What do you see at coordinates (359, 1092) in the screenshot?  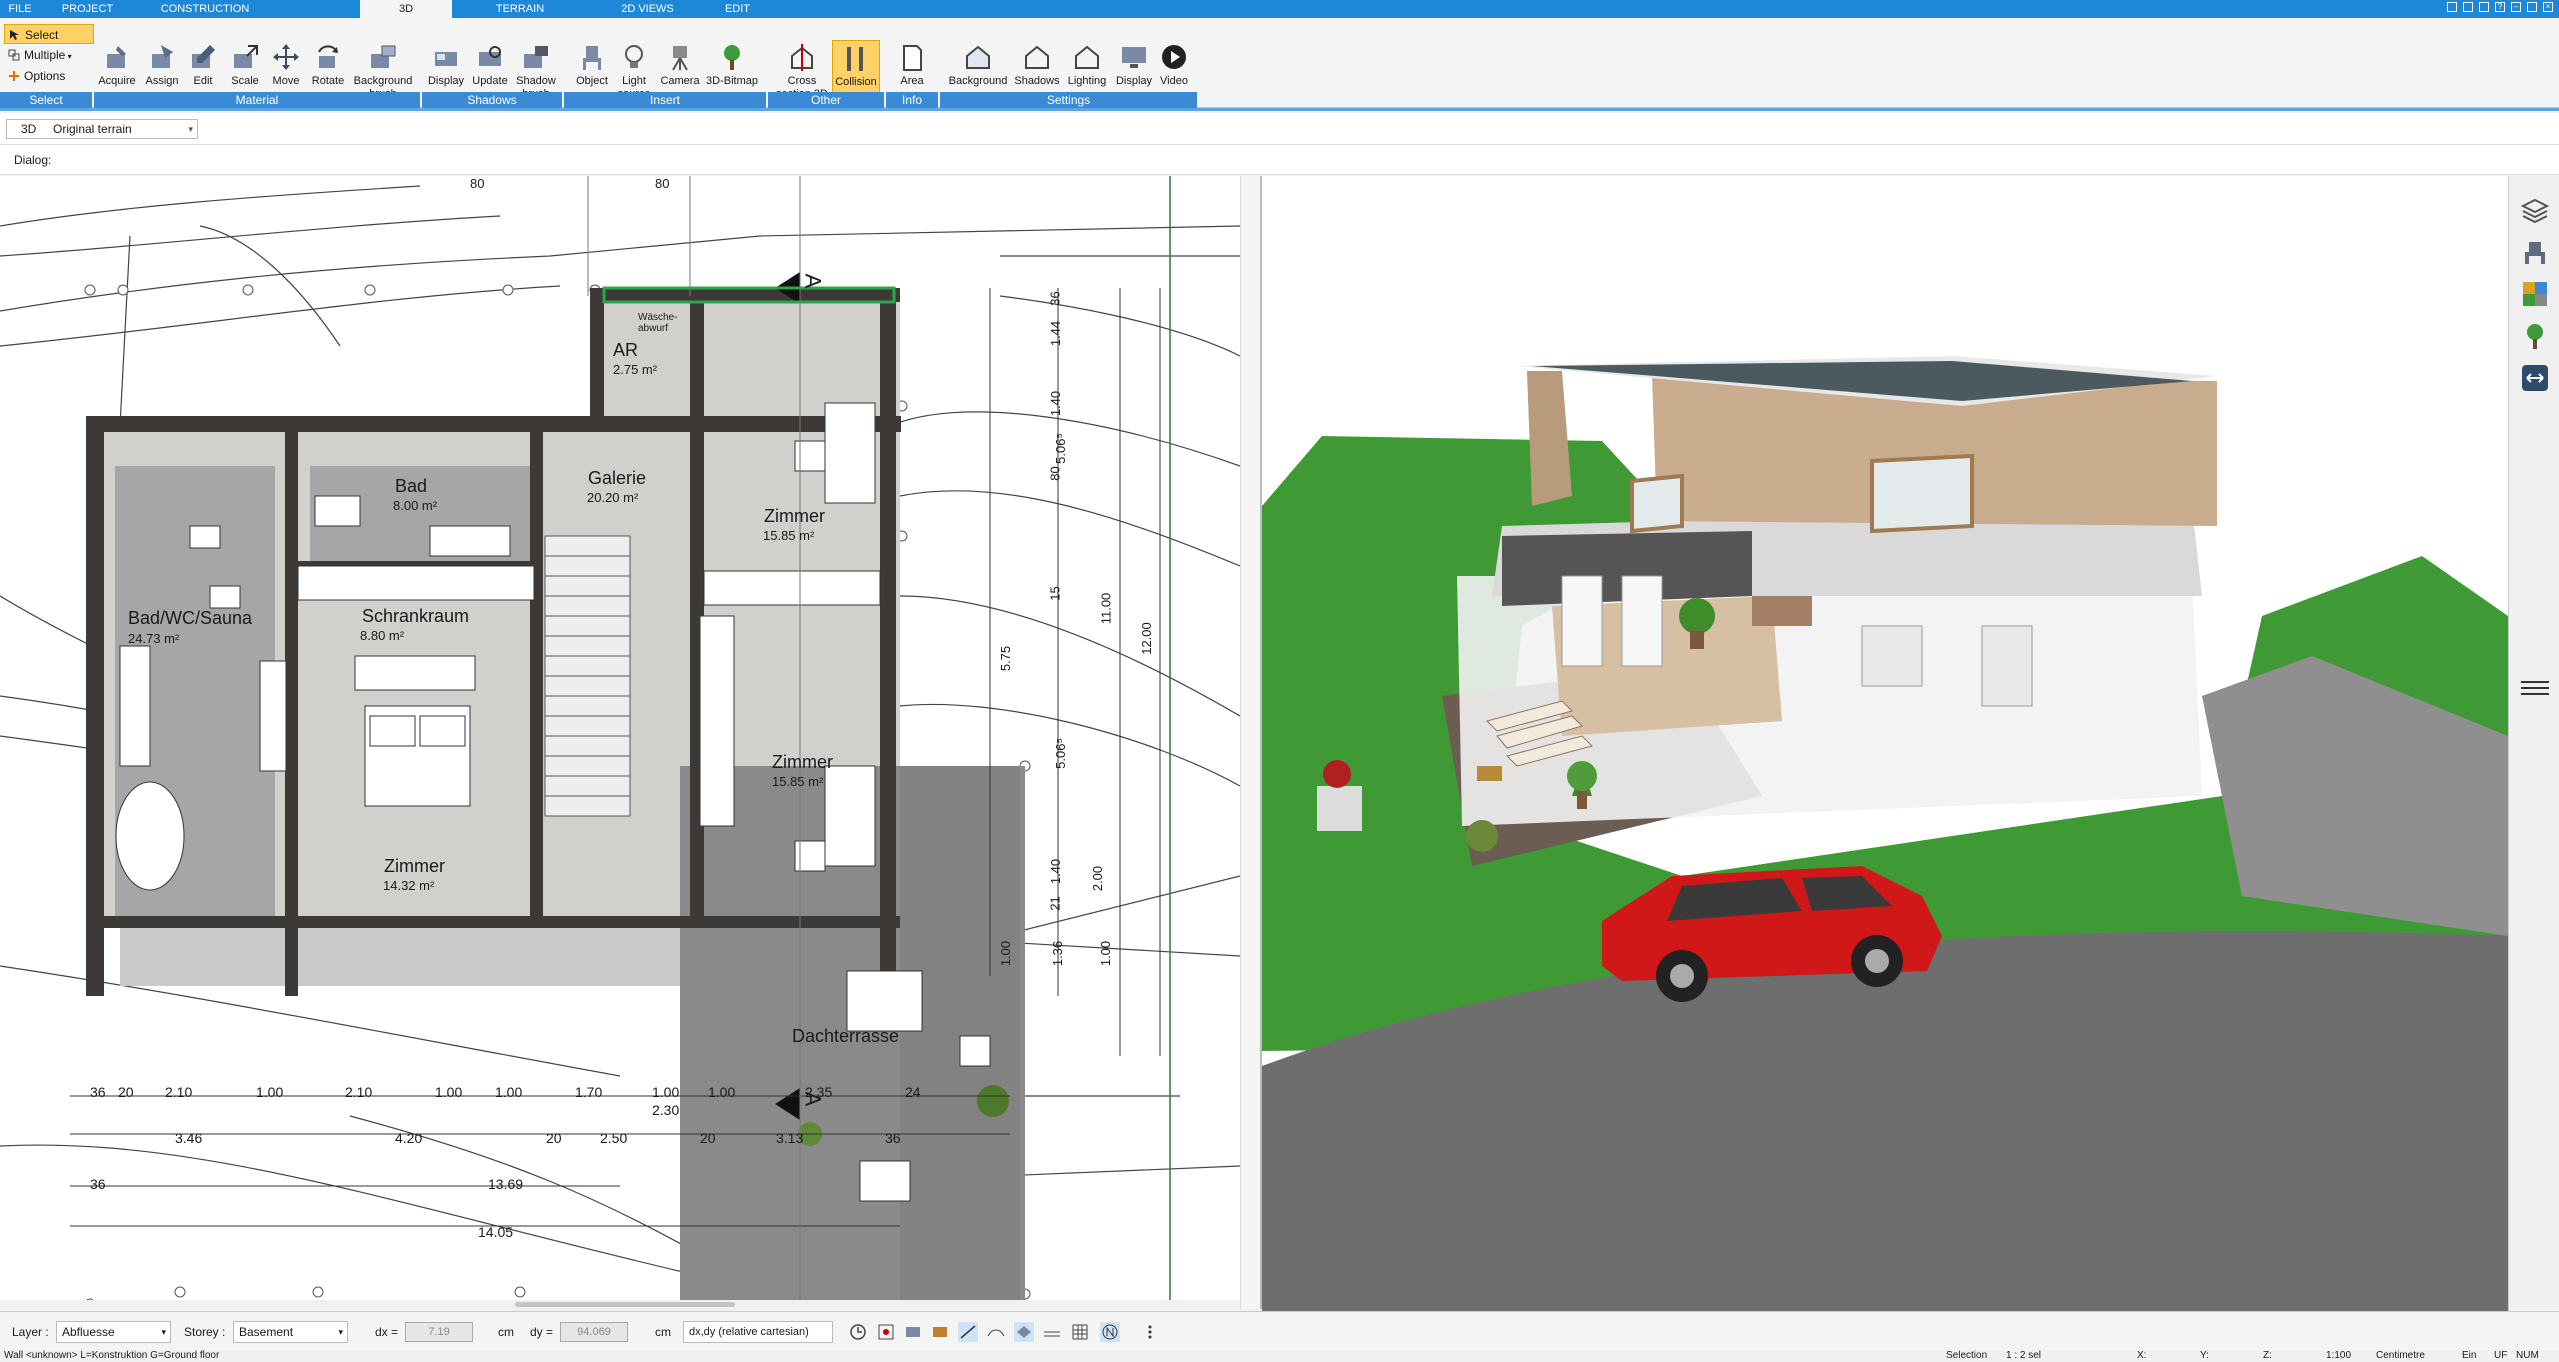 I see `dim-label: 2.10` at bounding box center [359, 1092].